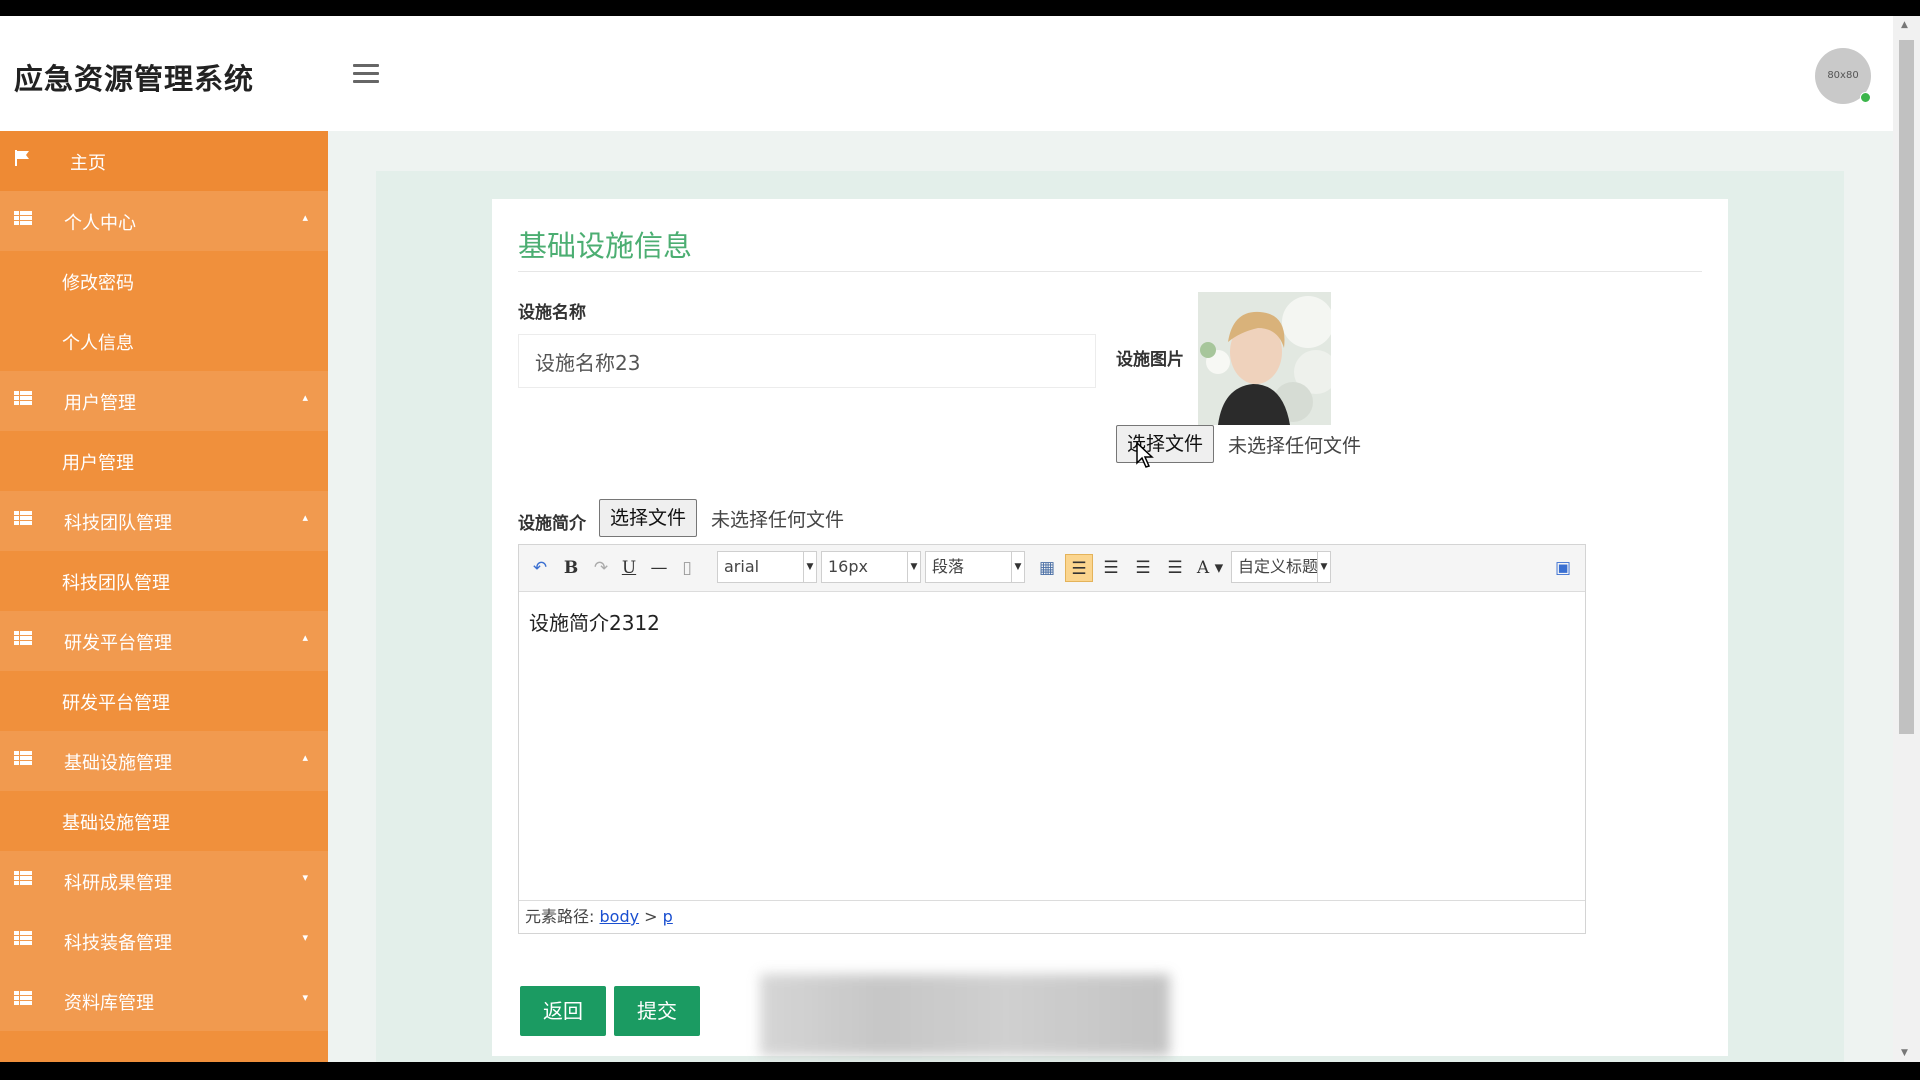 Image resolution: width=1920 pixels, height=1080 pixels. Describe the element at coordinates (98, 343) in the screenshot. I see `sidebar-item-label: 个人信息` at that location.